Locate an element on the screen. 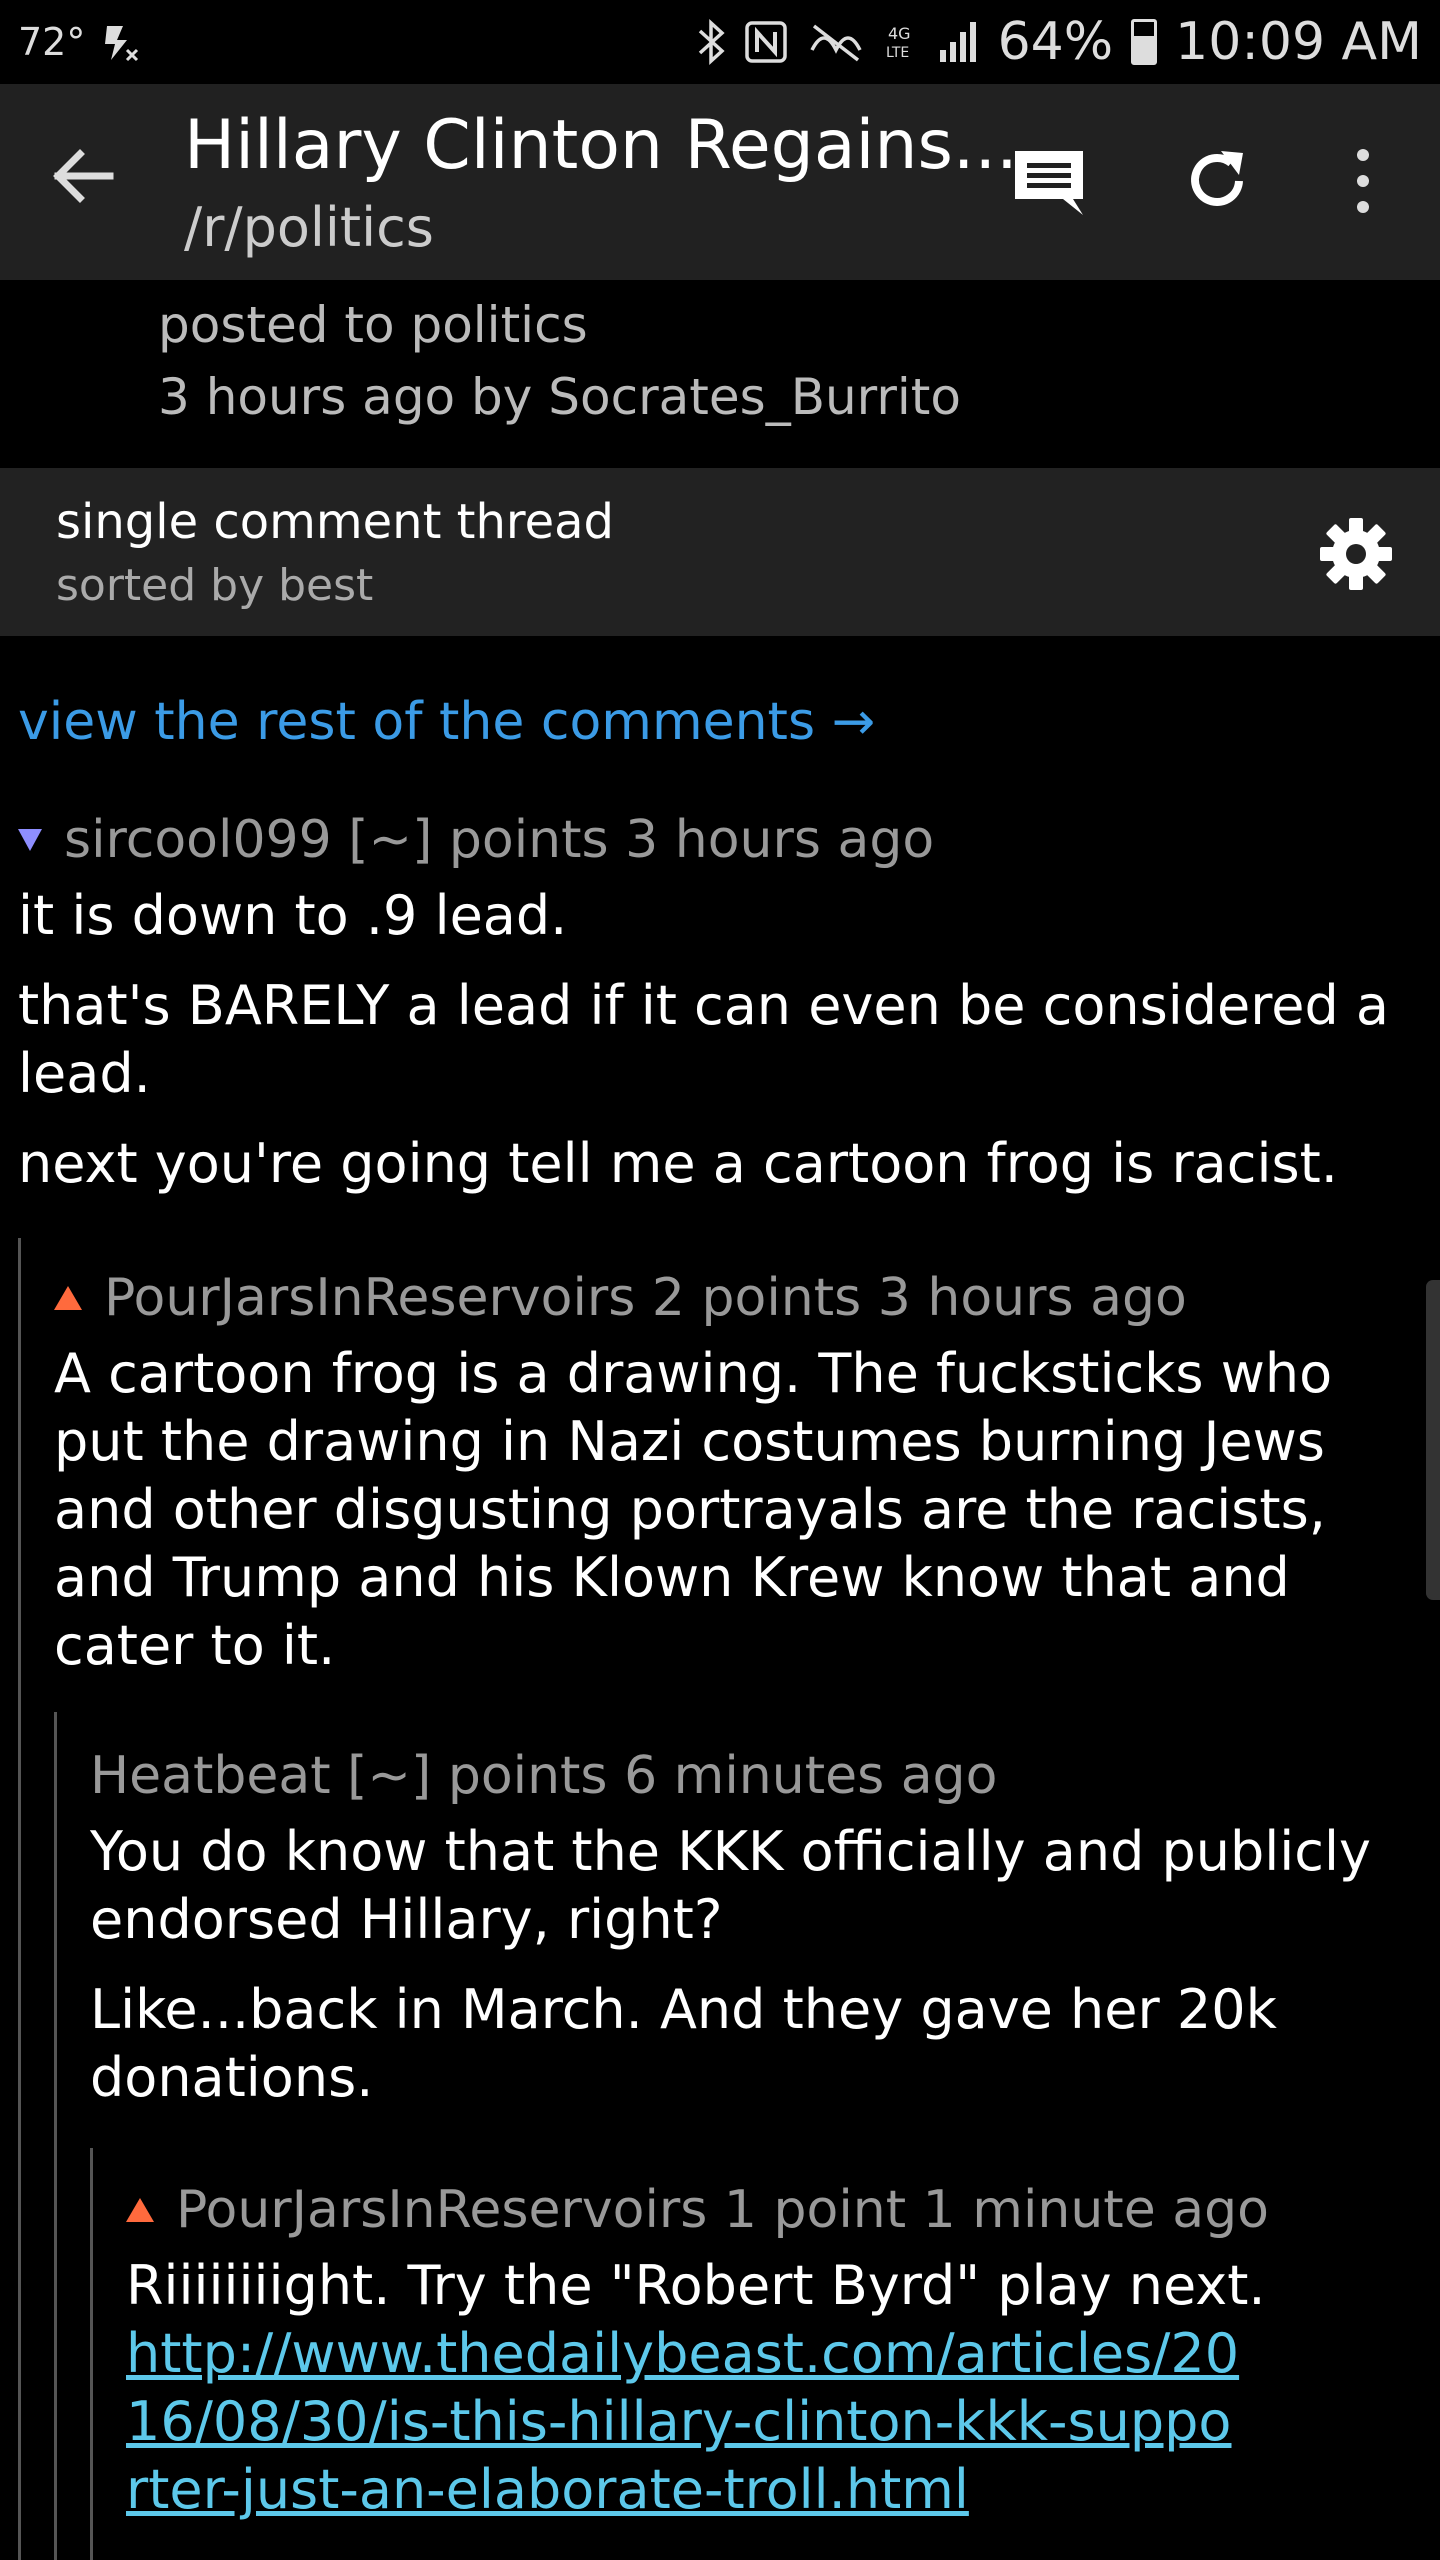 The image size is (1440, 2560). posted-to-label: posted to politics is located at coordinates (373, 325).